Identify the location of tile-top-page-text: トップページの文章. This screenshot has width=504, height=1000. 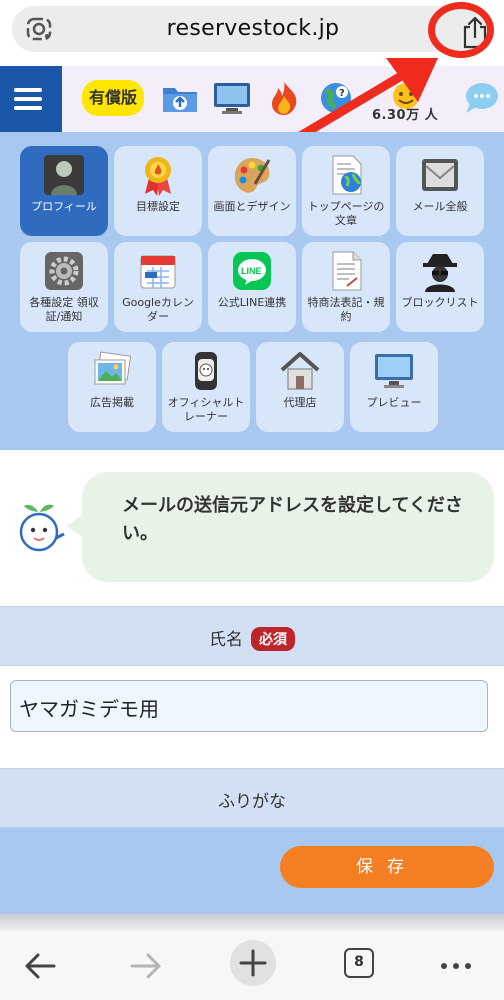
(346, 191).